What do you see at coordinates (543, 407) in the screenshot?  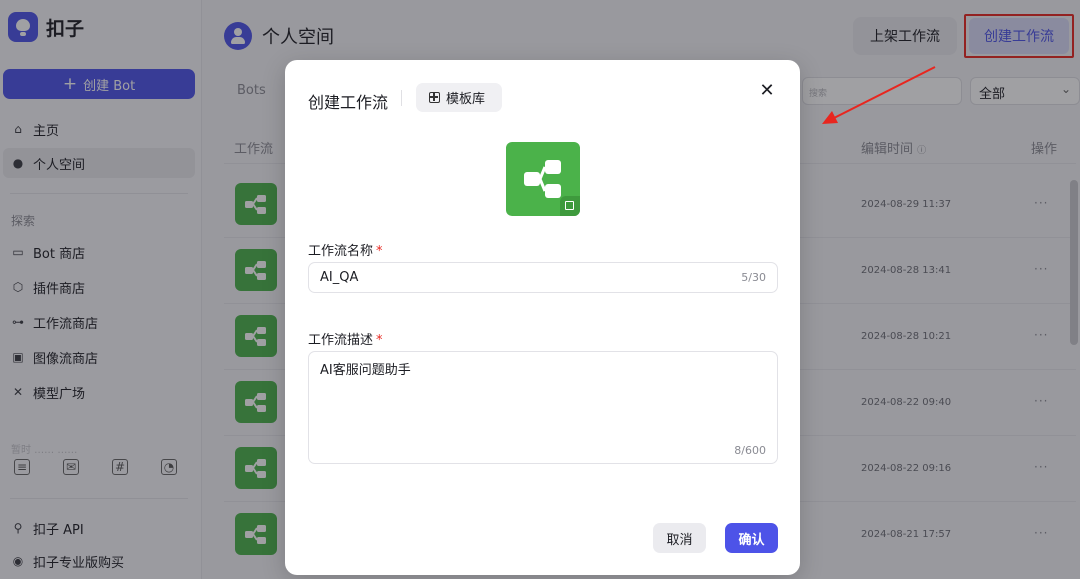 I see `workflow-description-textarea: AI客服问题助手 8/600` at bounding box center [543, 407].